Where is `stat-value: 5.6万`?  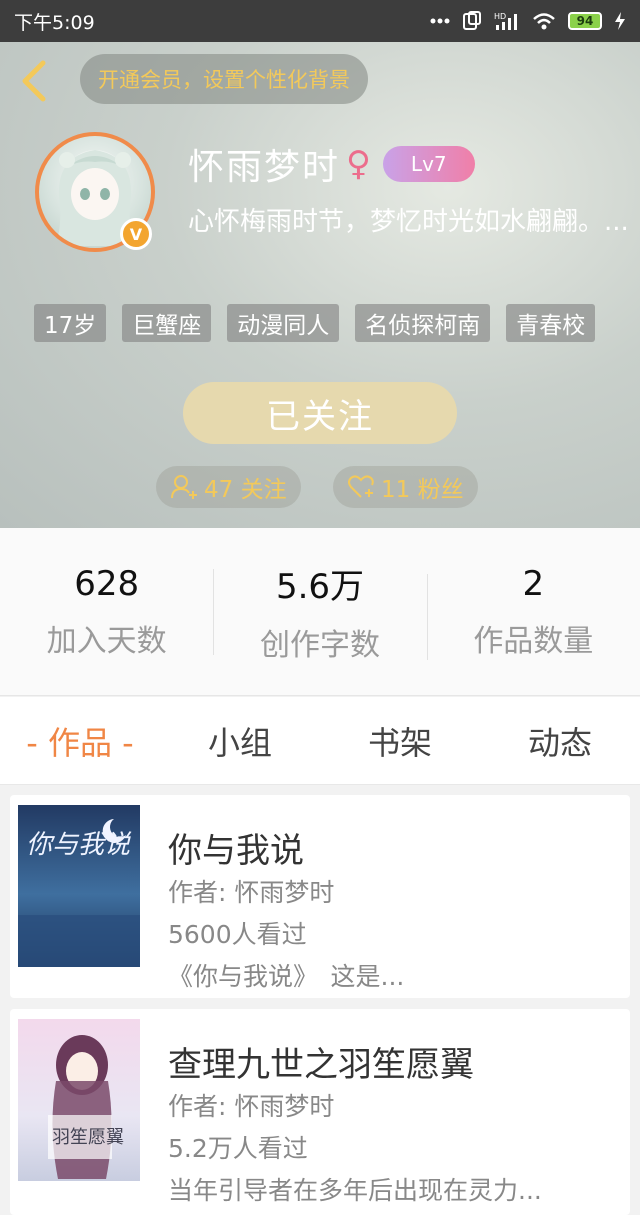 stat-value: 5.6万 is located at coordinates (320, 587).